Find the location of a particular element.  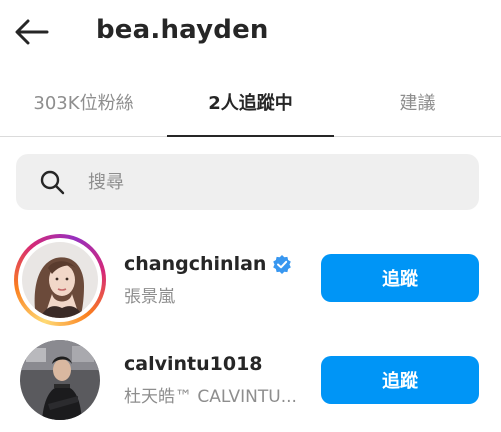

search-icon is located at coordinates (52, 182).